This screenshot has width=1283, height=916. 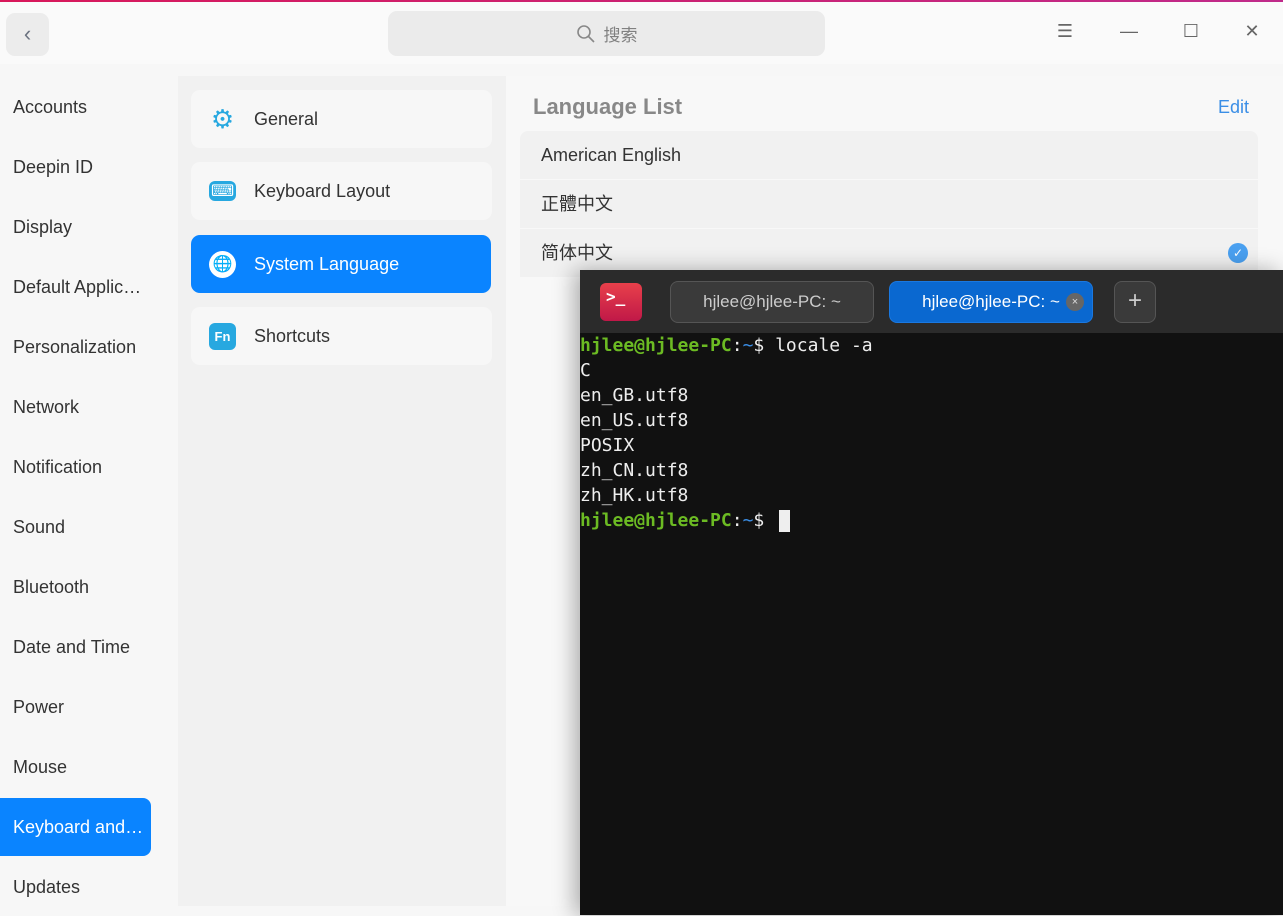 I want to click on sidebar-item-bluetooth: Bluetooth, so click(x=75, y=587).